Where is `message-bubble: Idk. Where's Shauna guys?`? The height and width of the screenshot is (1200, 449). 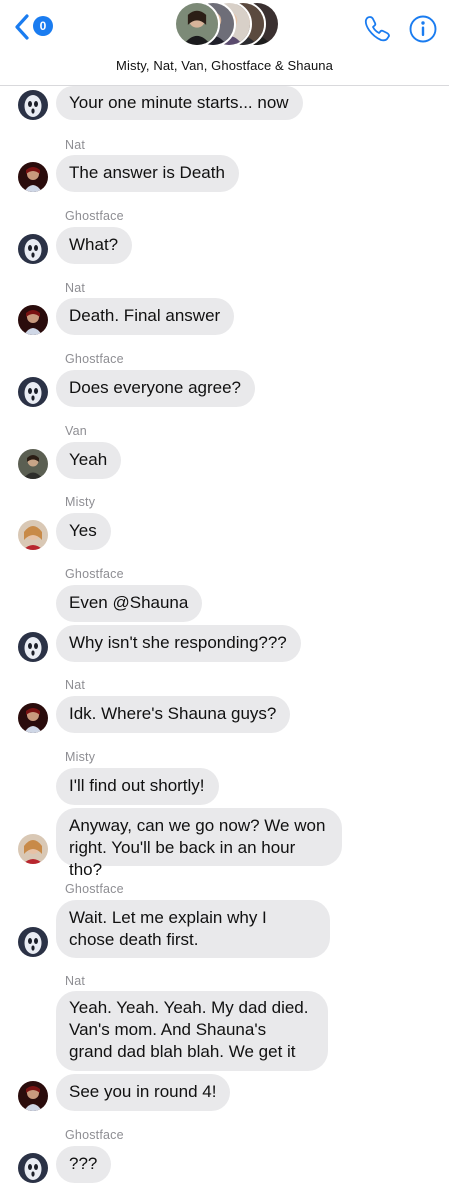 message-bubble: Idk. Where's Shauna guys? is located at coordinates (173, 714).